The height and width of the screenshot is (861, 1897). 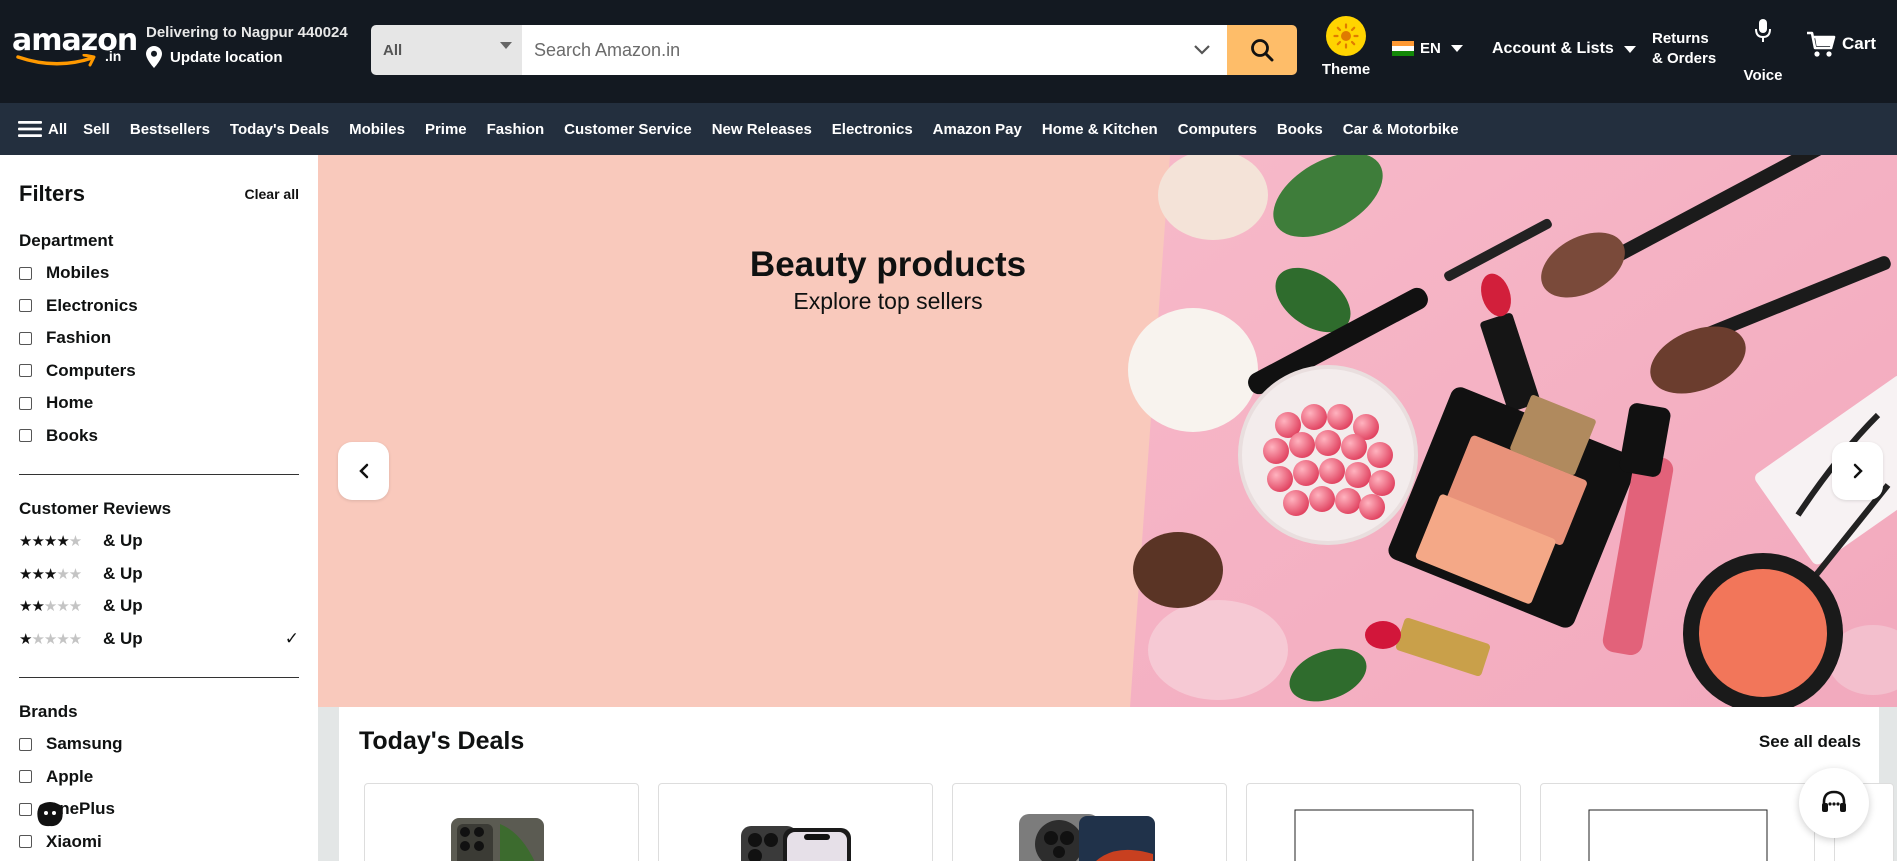 I want to click on nav-item-mobiles: Mobiles, so click(x=377, y=129).